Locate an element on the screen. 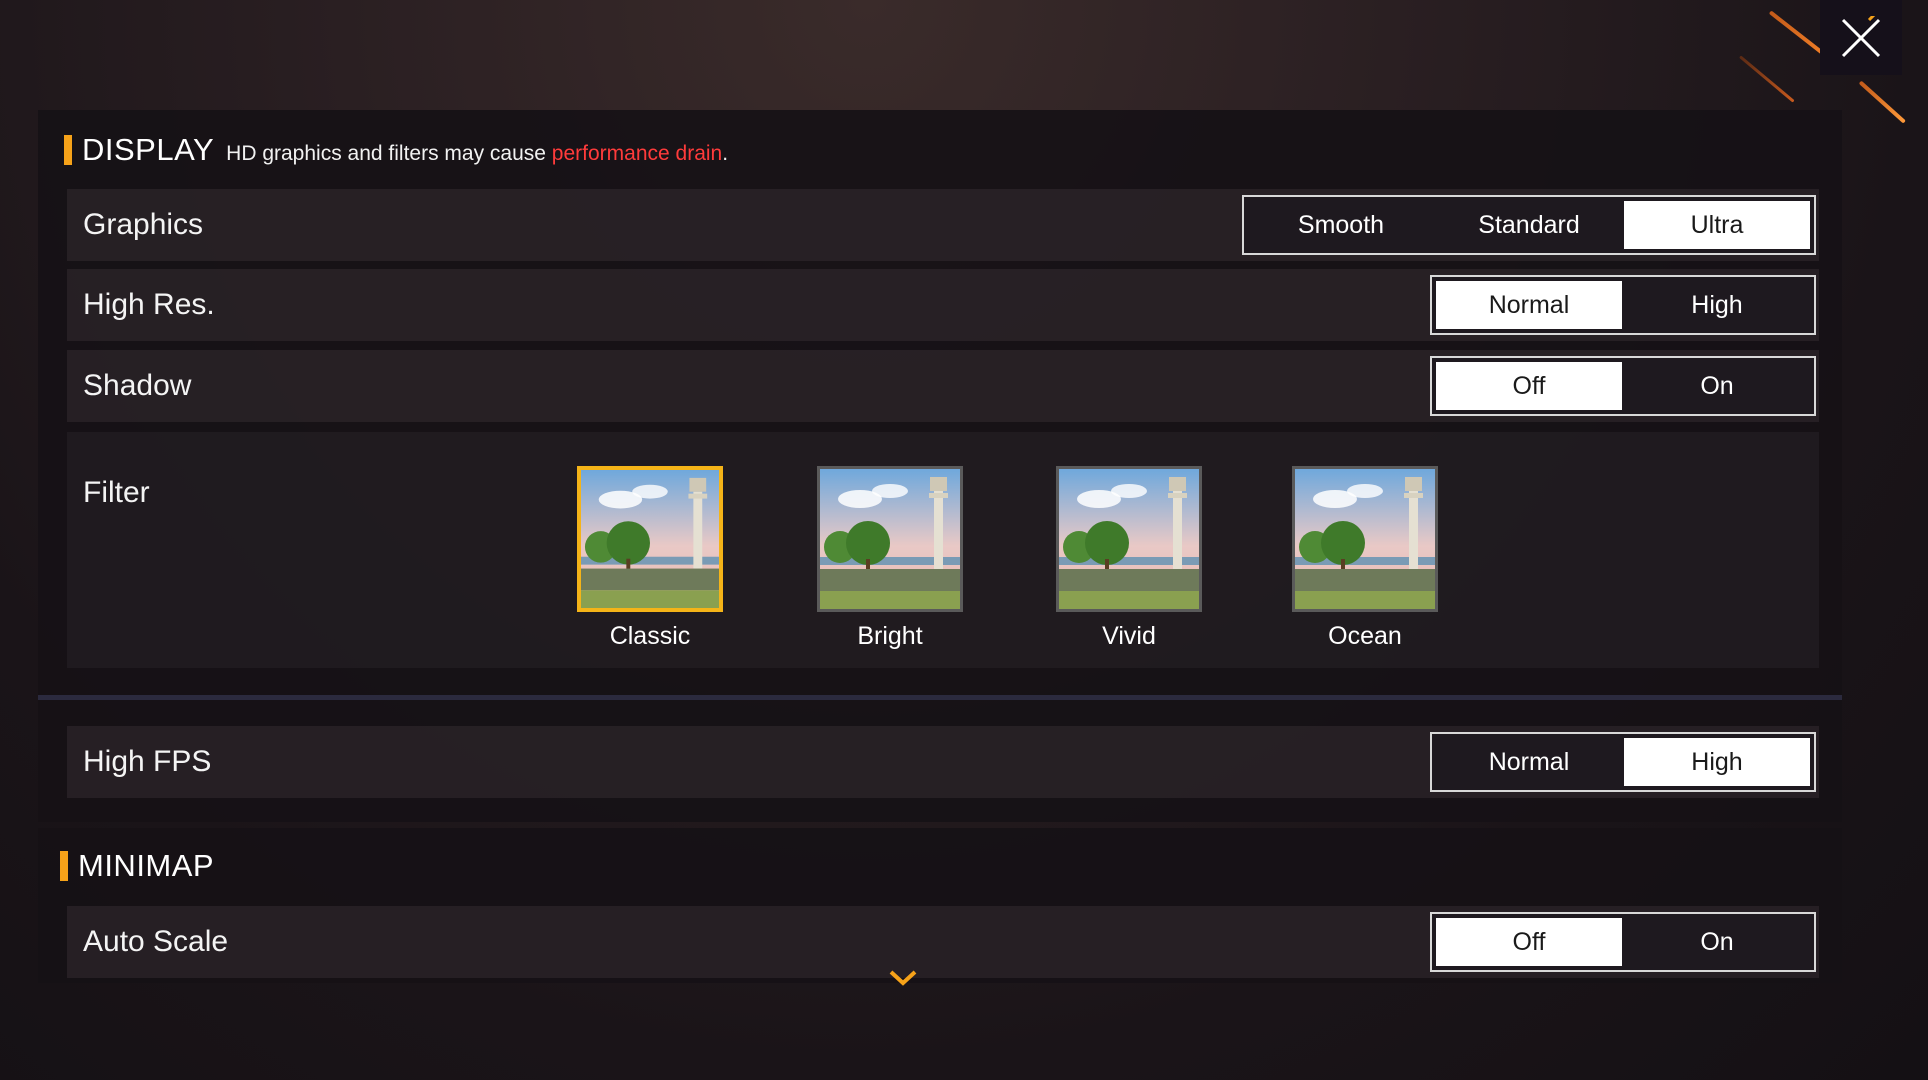 The width and height of the screenshot is (1928, 1080). auto-scale-option-off: Off is located at coordinates (1529, 942).